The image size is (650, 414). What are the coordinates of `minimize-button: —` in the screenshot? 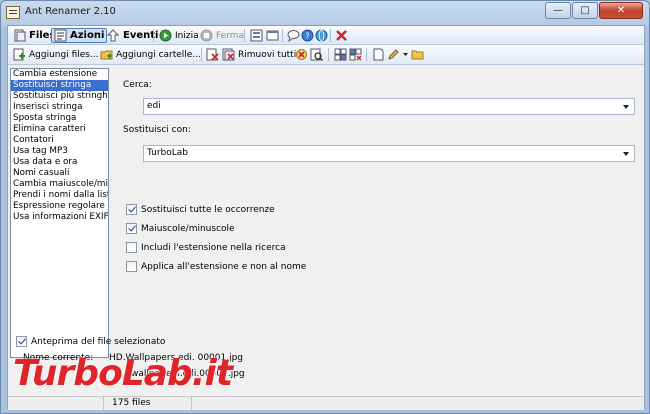 It's located at (558, 10).